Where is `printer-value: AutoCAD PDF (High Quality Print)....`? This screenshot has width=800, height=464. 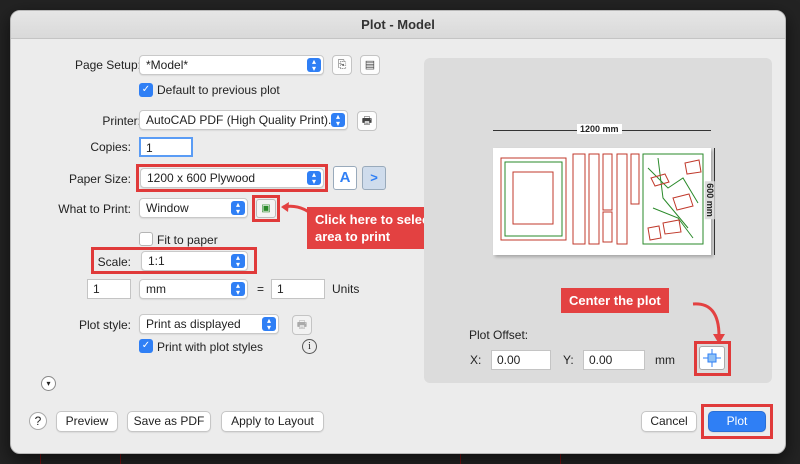 printer-value: AutoCAD PDF (High Quality Print).... is located at coordinates (244, 120).